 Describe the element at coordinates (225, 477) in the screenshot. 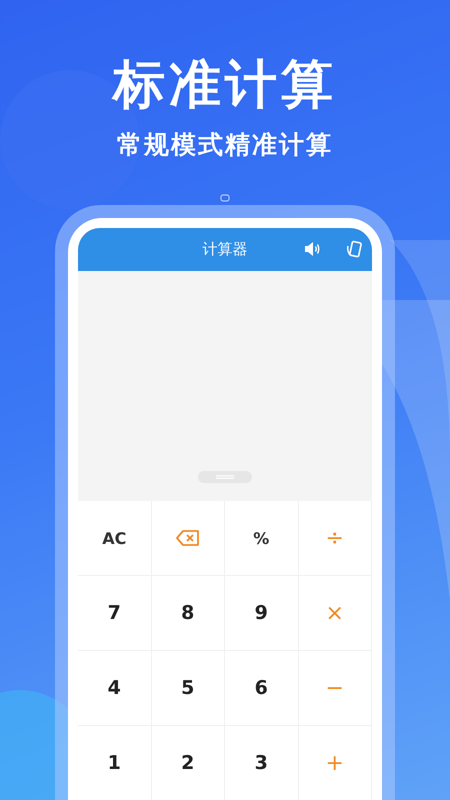

I see `drag-handle` at that location.